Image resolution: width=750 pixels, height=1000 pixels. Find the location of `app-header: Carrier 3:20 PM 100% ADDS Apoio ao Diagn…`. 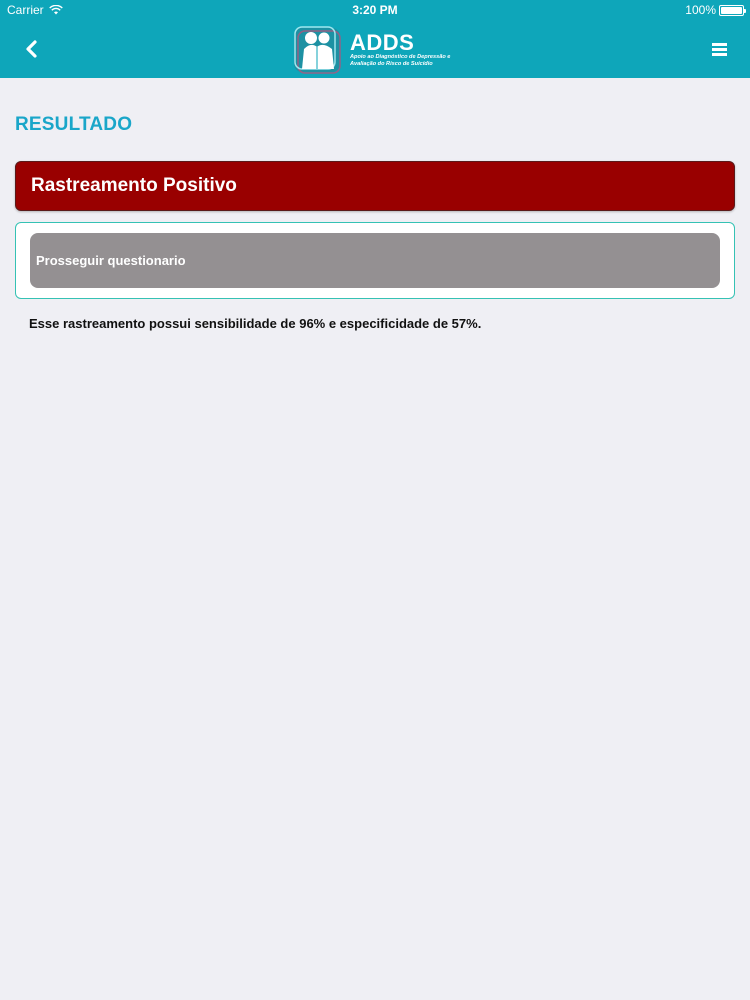

app-header: Carrier 3:20 PM 100% ADDS Apoio ao Diagn… is located at coordinates (375, 39).